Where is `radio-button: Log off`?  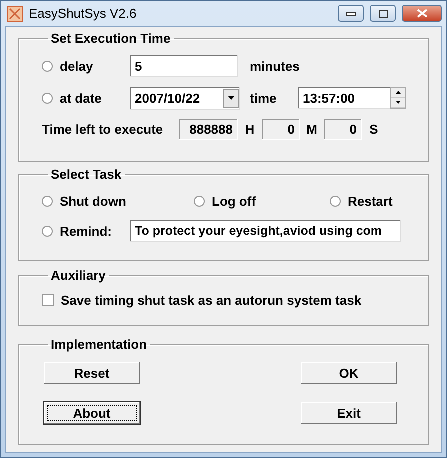
radio-button: Log off is located at coordinates (225, 201).